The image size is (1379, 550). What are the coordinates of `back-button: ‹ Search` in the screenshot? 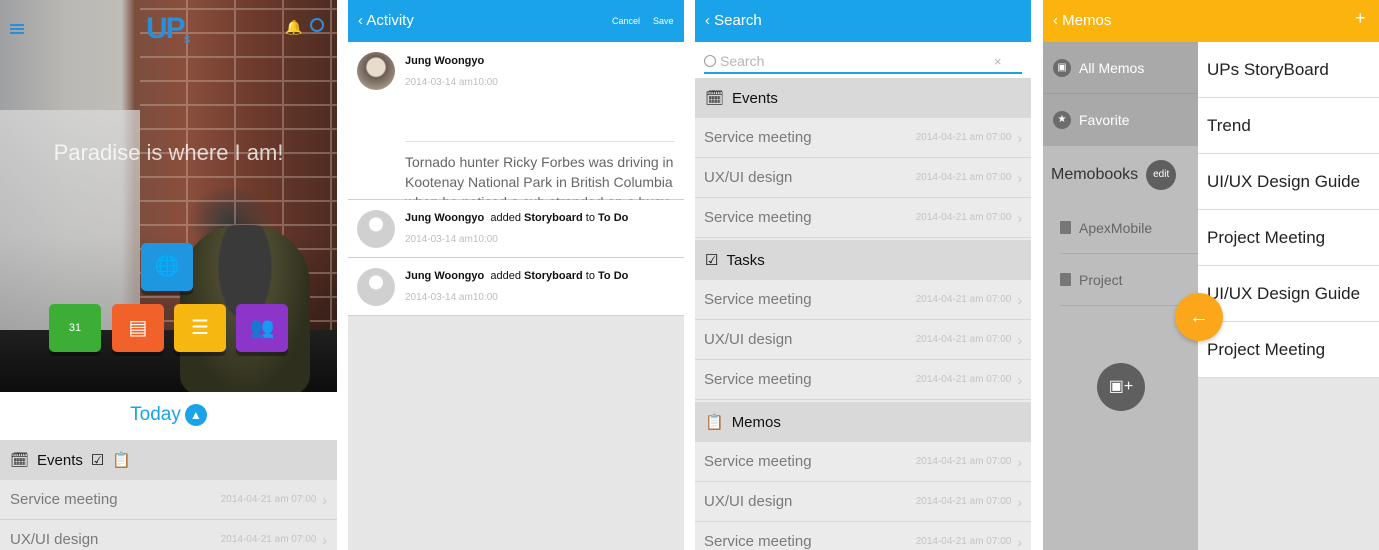 It's located at (733, 20).